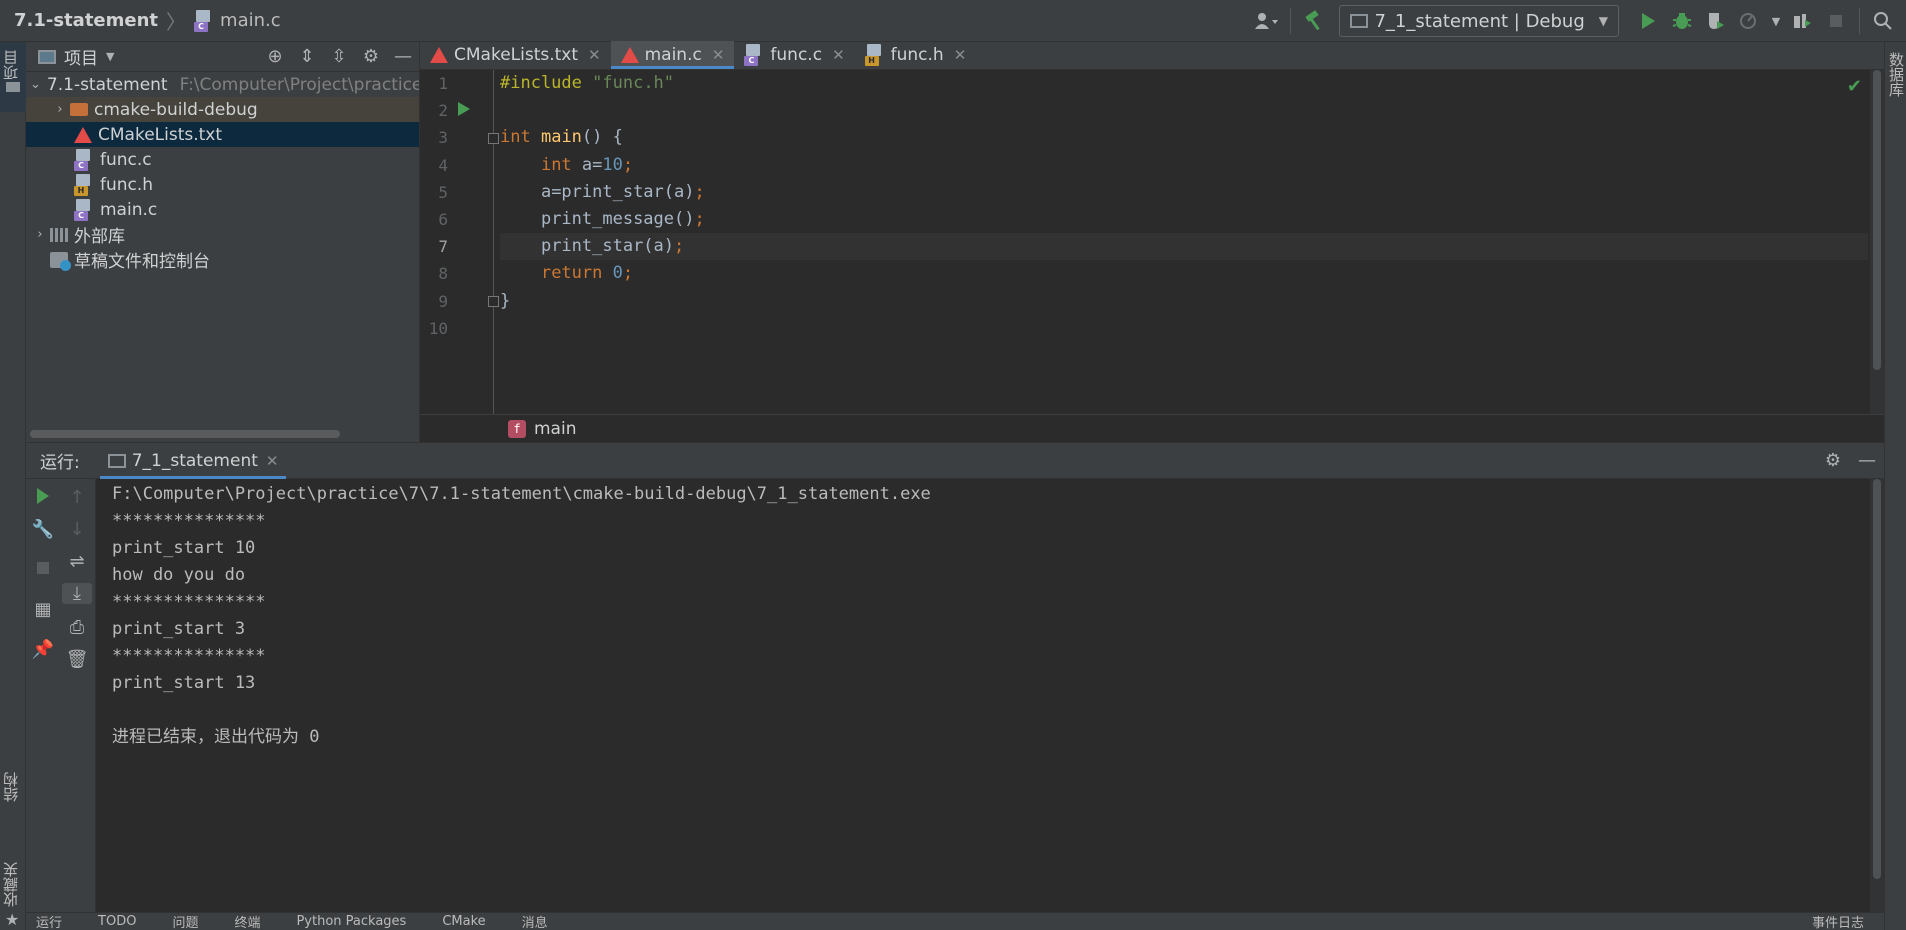 The height and width of the screenshot is (930, 1906). Describe the element at coordinates (43, 696) in the screenshot. I see `run-actions-strip: 🔧 ▦ 📌` at that location.